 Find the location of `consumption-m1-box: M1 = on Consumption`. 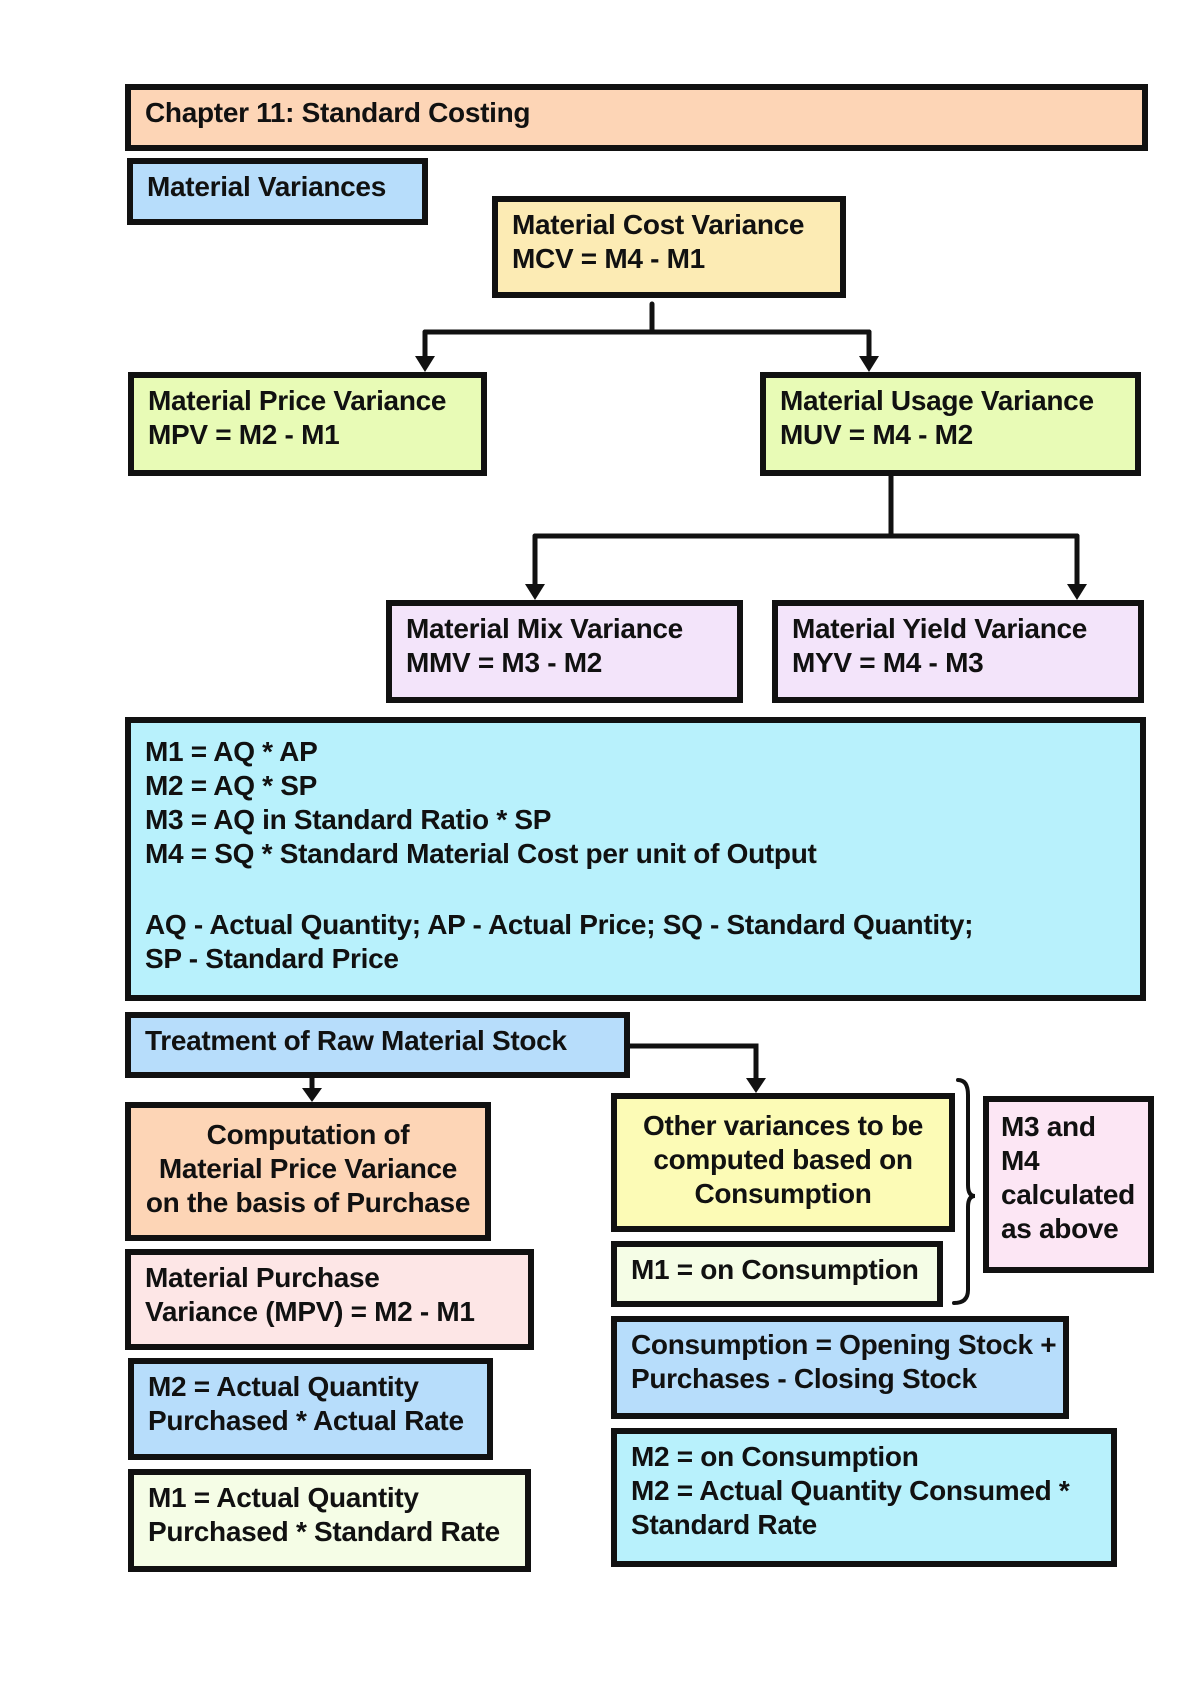

consumption-m1-box: M1 = on Consumption is located at coordinates (777, 1274).